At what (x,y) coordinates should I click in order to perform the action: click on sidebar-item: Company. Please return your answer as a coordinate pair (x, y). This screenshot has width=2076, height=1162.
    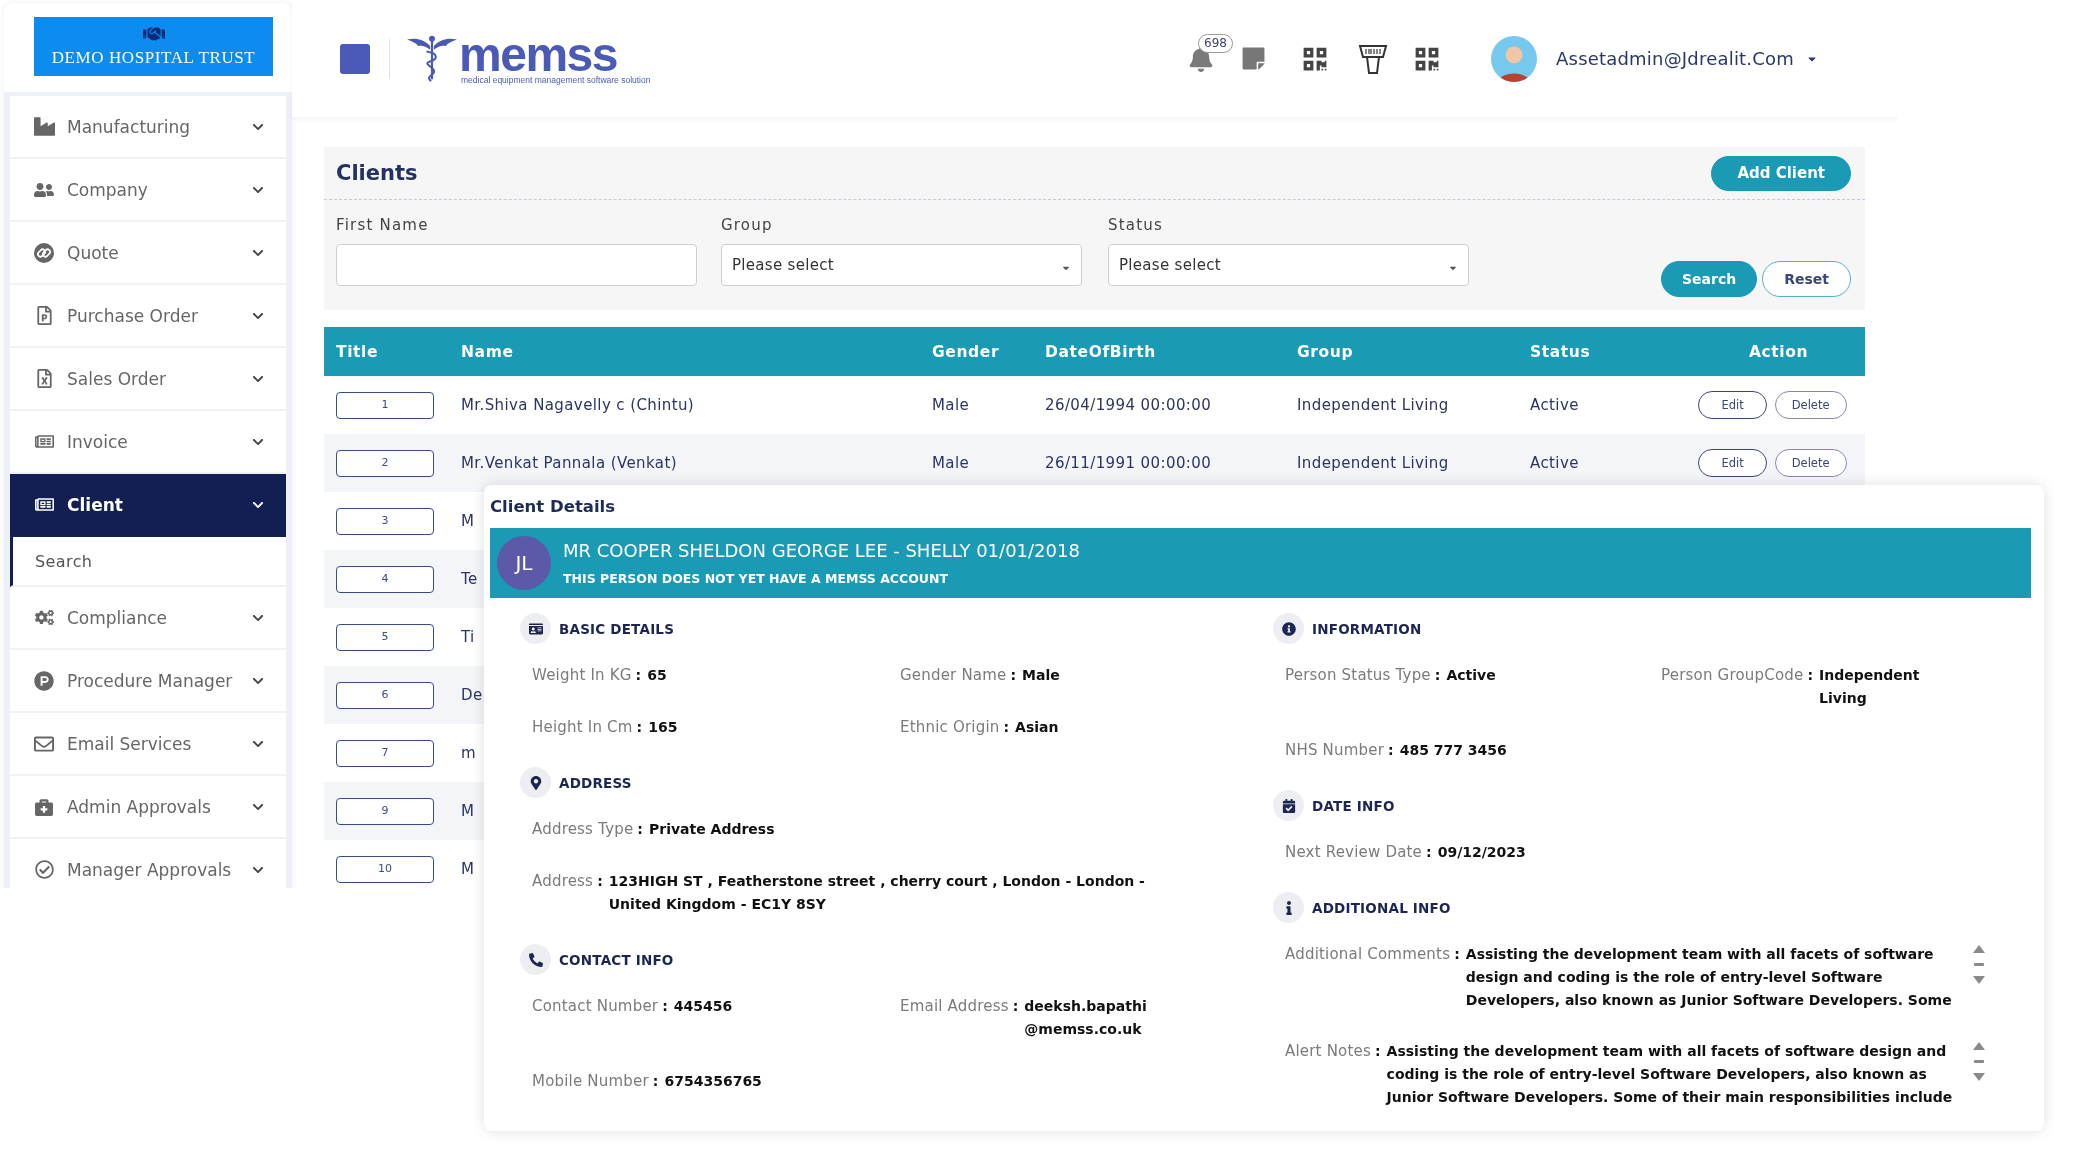
    Looking at the image, I should click on (148, 190).